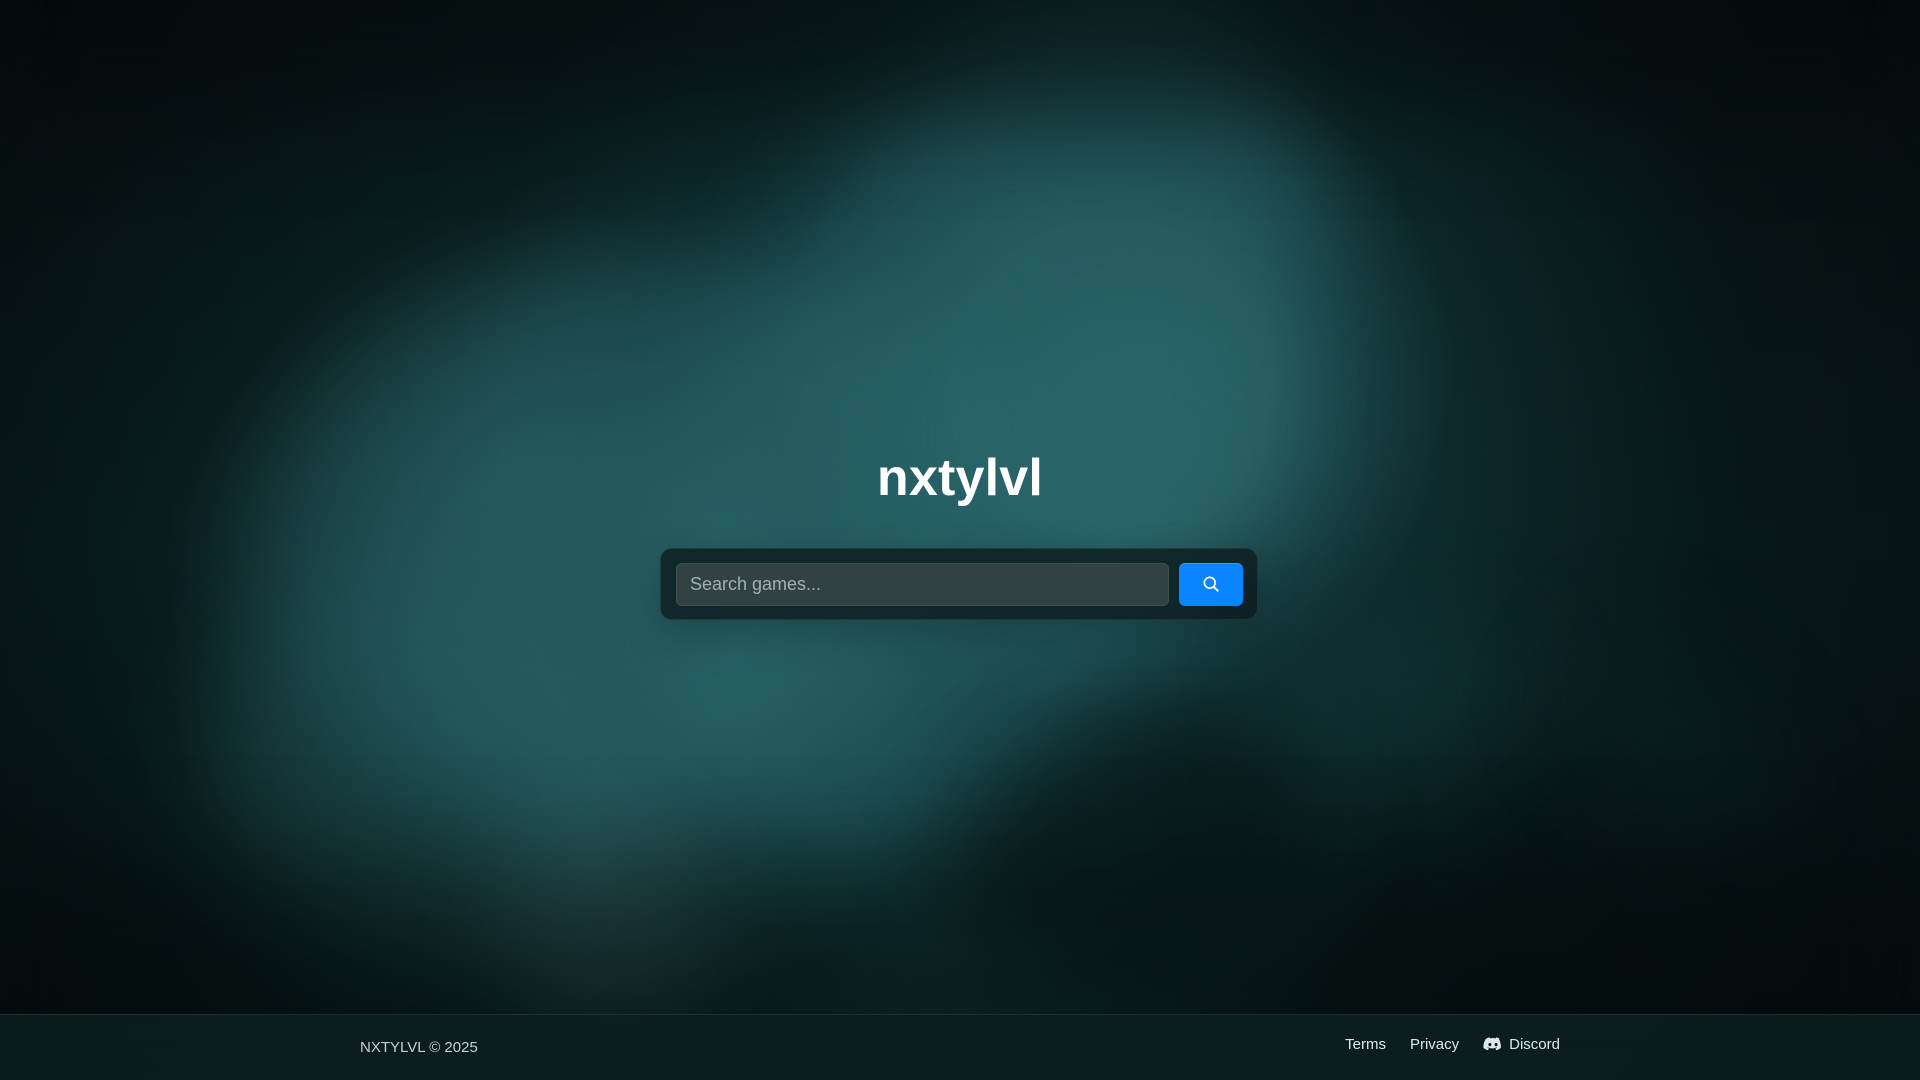  I want to click on footer-discord-link: Discord, so click(1521, 1044).